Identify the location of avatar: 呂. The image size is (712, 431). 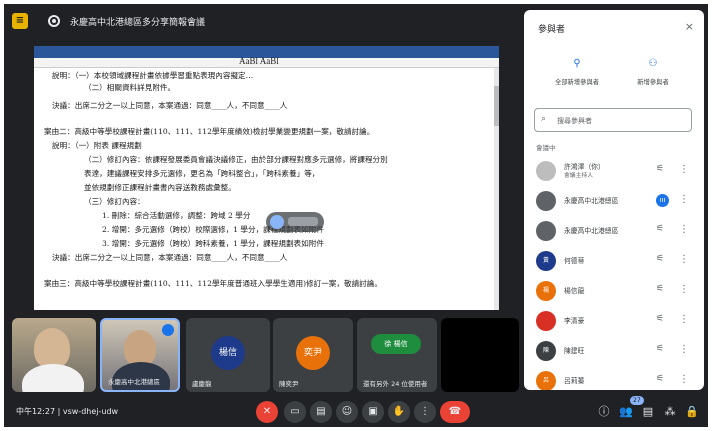
(546, 380).